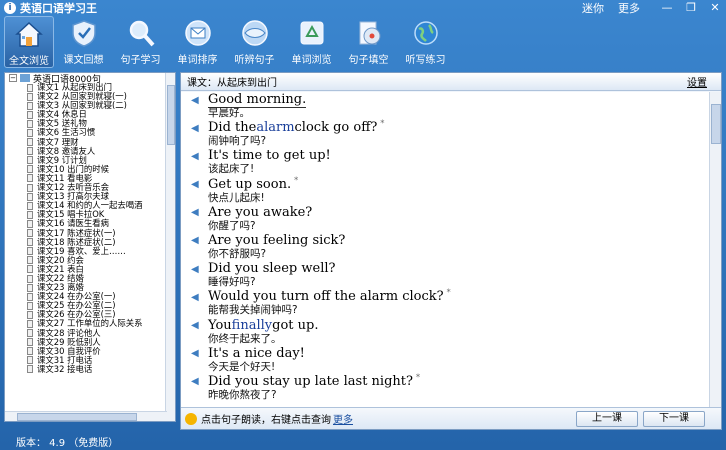  What do you see at coordinates (90, 151) in the screenshot?
I see `tree-item: 课文8 邀请友人` at bounding box center [90, 151].